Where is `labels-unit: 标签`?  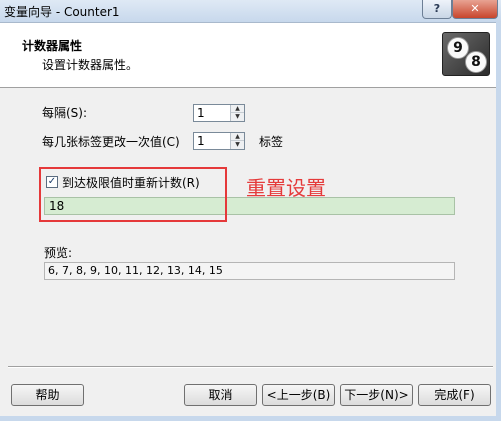 labels-unit: 标签 is located at coordinates (271, 142).